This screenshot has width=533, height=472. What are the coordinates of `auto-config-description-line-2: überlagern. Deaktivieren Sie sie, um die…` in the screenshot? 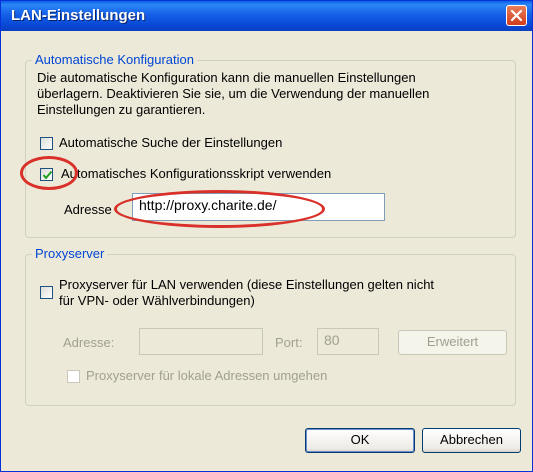 It's located at (233, 93).